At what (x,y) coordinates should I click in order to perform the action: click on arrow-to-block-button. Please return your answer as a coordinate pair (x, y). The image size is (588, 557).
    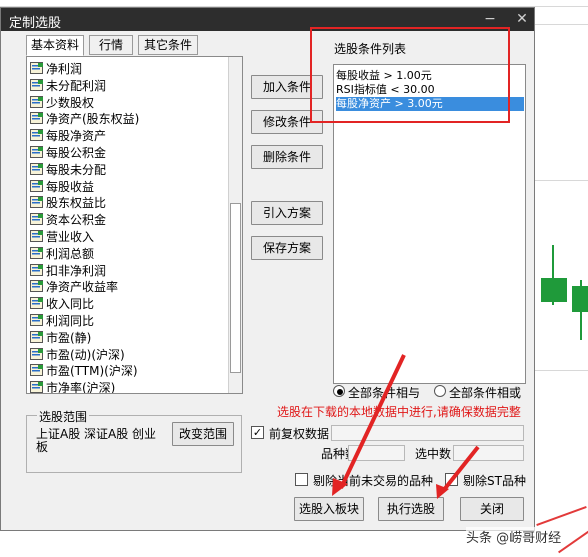
    Looking at the image, I should click on (372, 421).